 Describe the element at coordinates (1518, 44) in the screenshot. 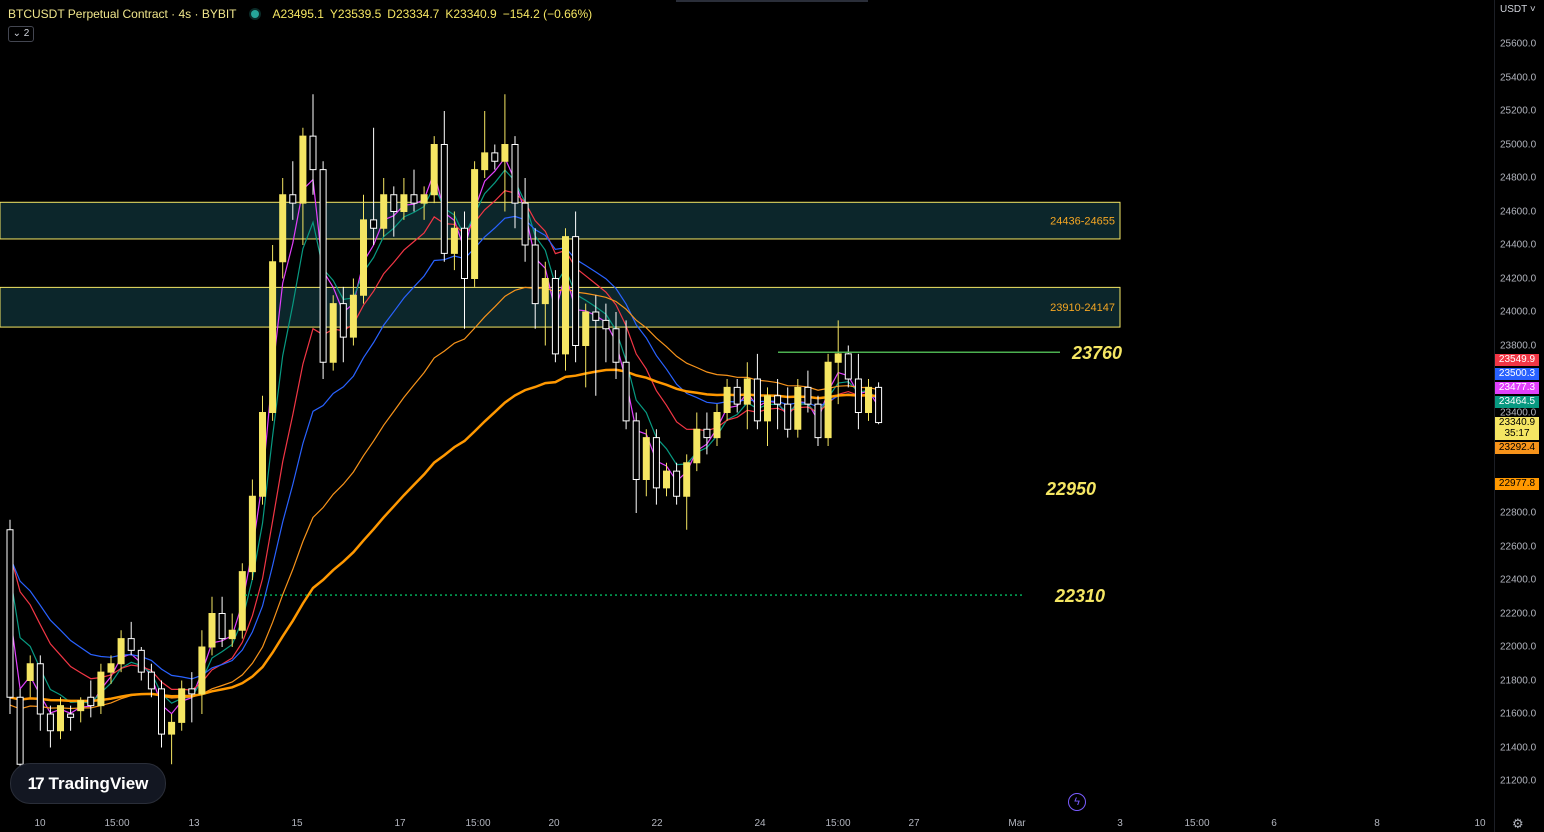

I see `price-tick: 25600.0` at that location.